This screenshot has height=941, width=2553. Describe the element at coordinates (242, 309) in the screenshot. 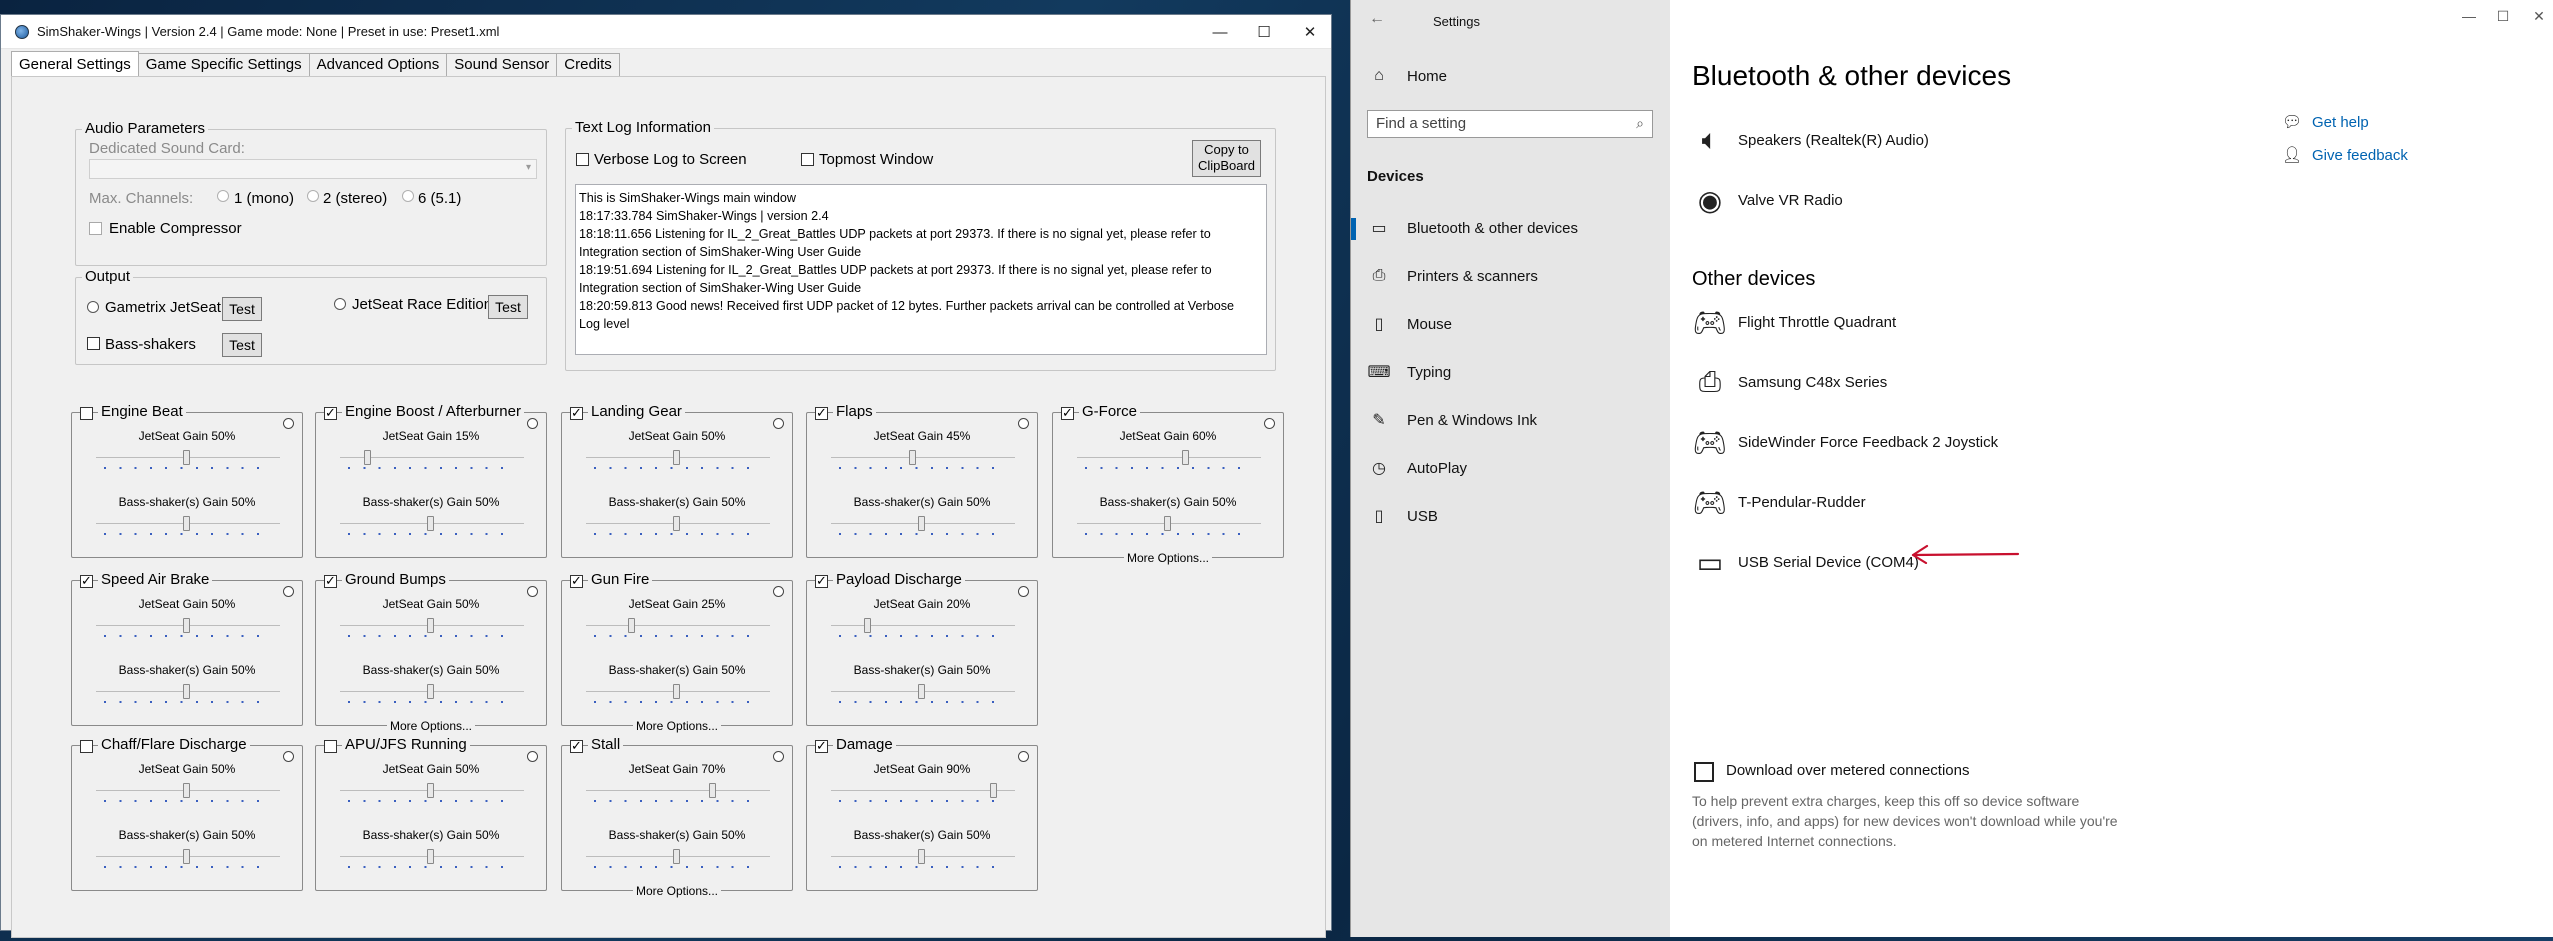

I see `test-gametrix-button: Test` at that location.